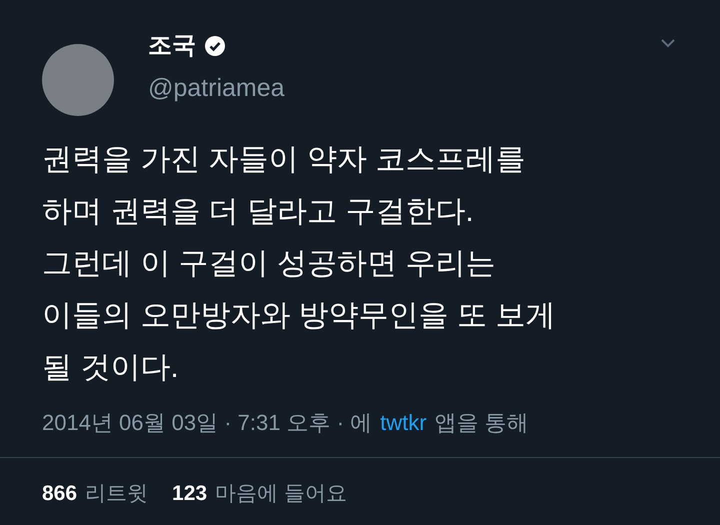  I want to click on author-handle: @patriamea, so click(216, 88).